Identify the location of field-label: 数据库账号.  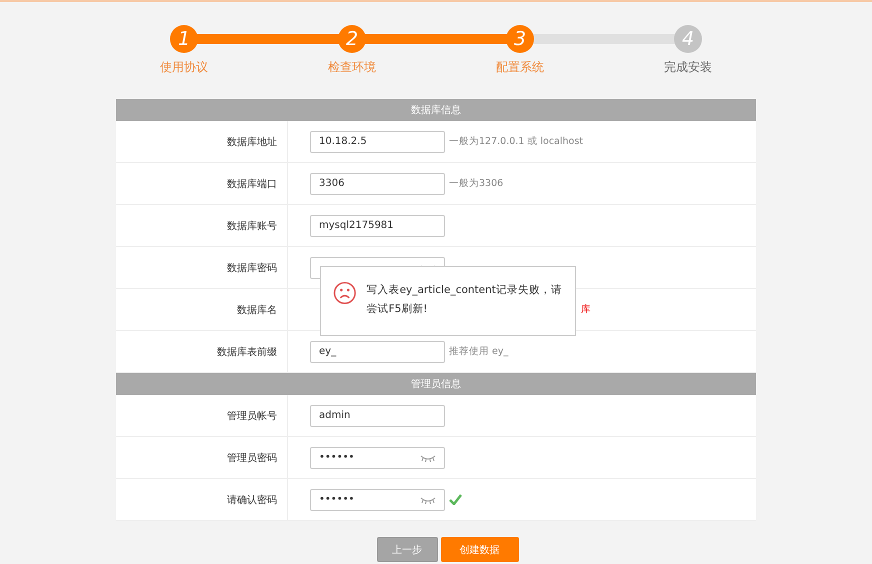
(202, 225).